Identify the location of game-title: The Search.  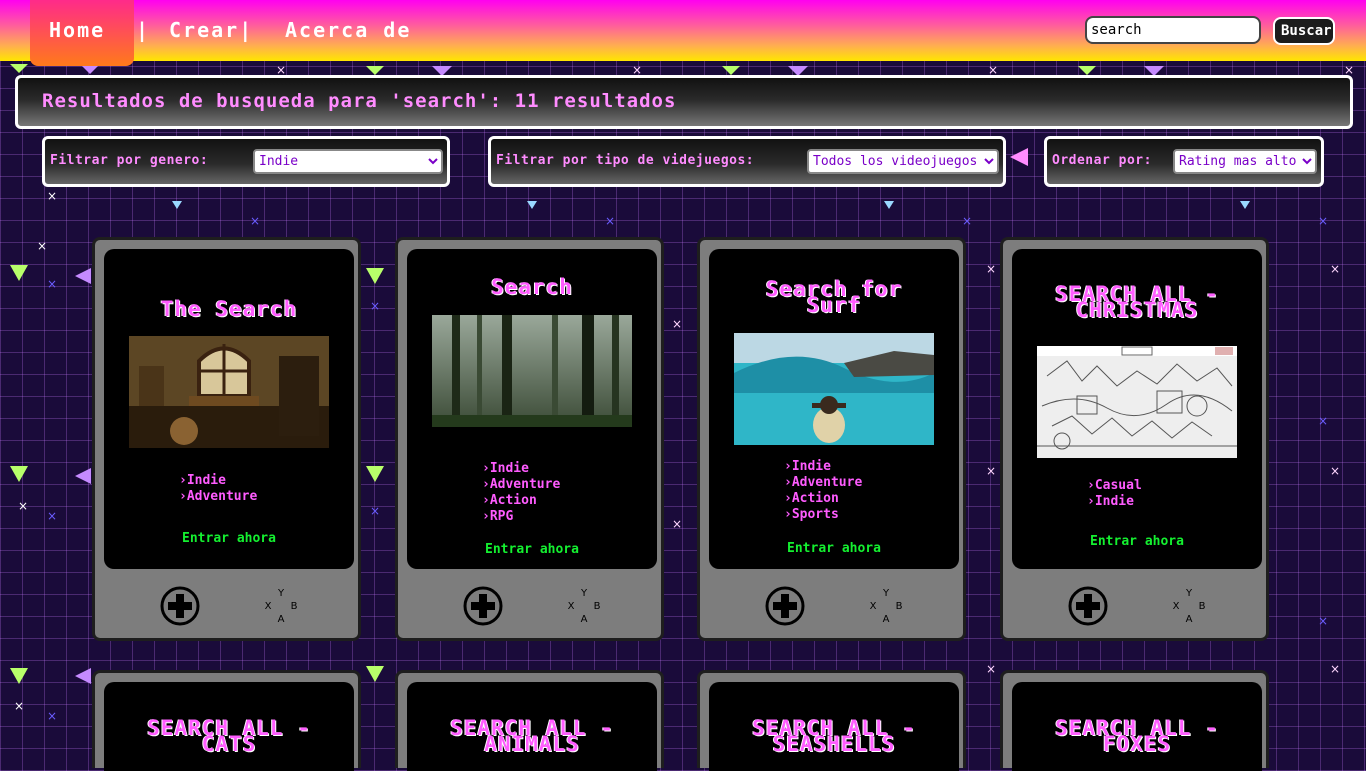
(229, 309).